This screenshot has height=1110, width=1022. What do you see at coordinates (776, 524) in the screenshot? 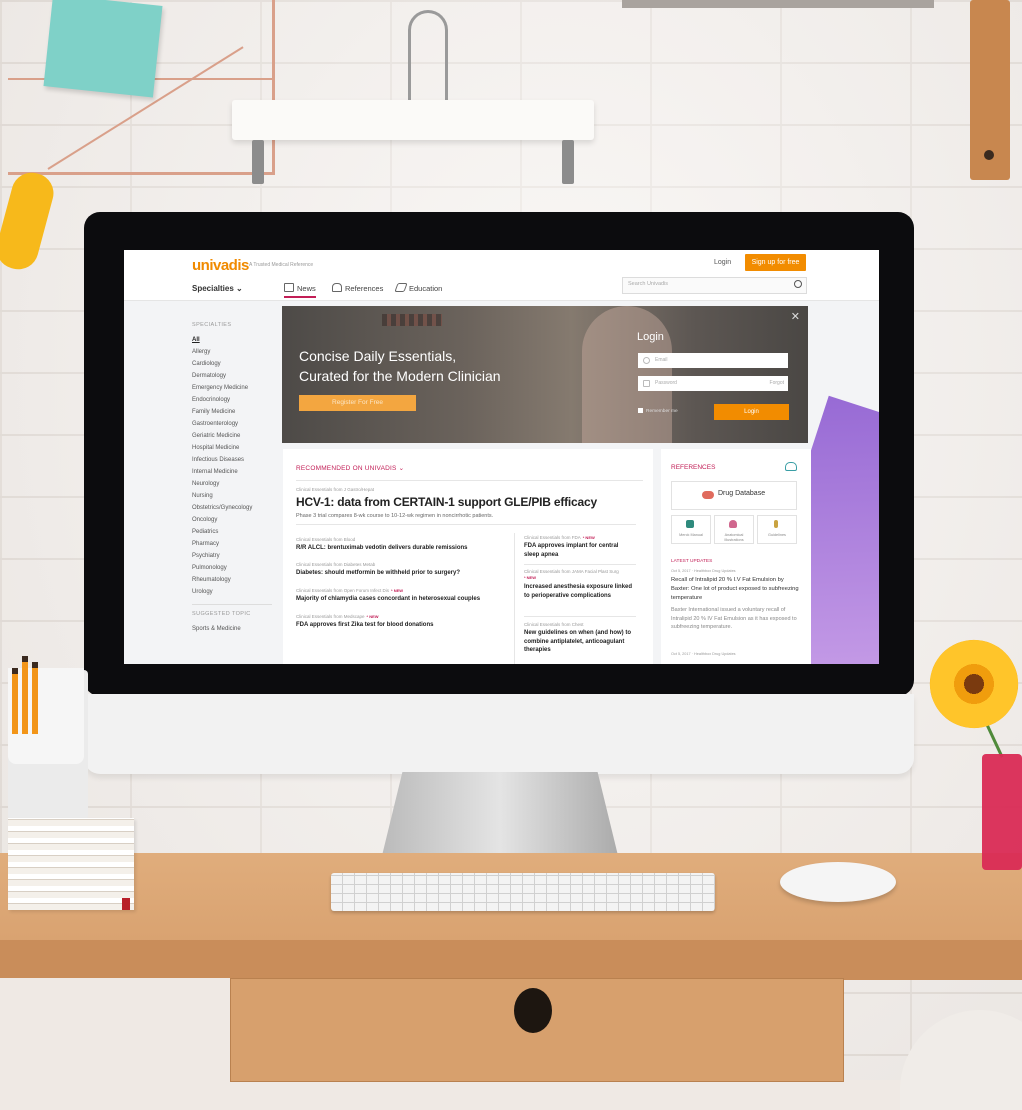
I see `caduceus-icon` at bounding box center [776, 524].